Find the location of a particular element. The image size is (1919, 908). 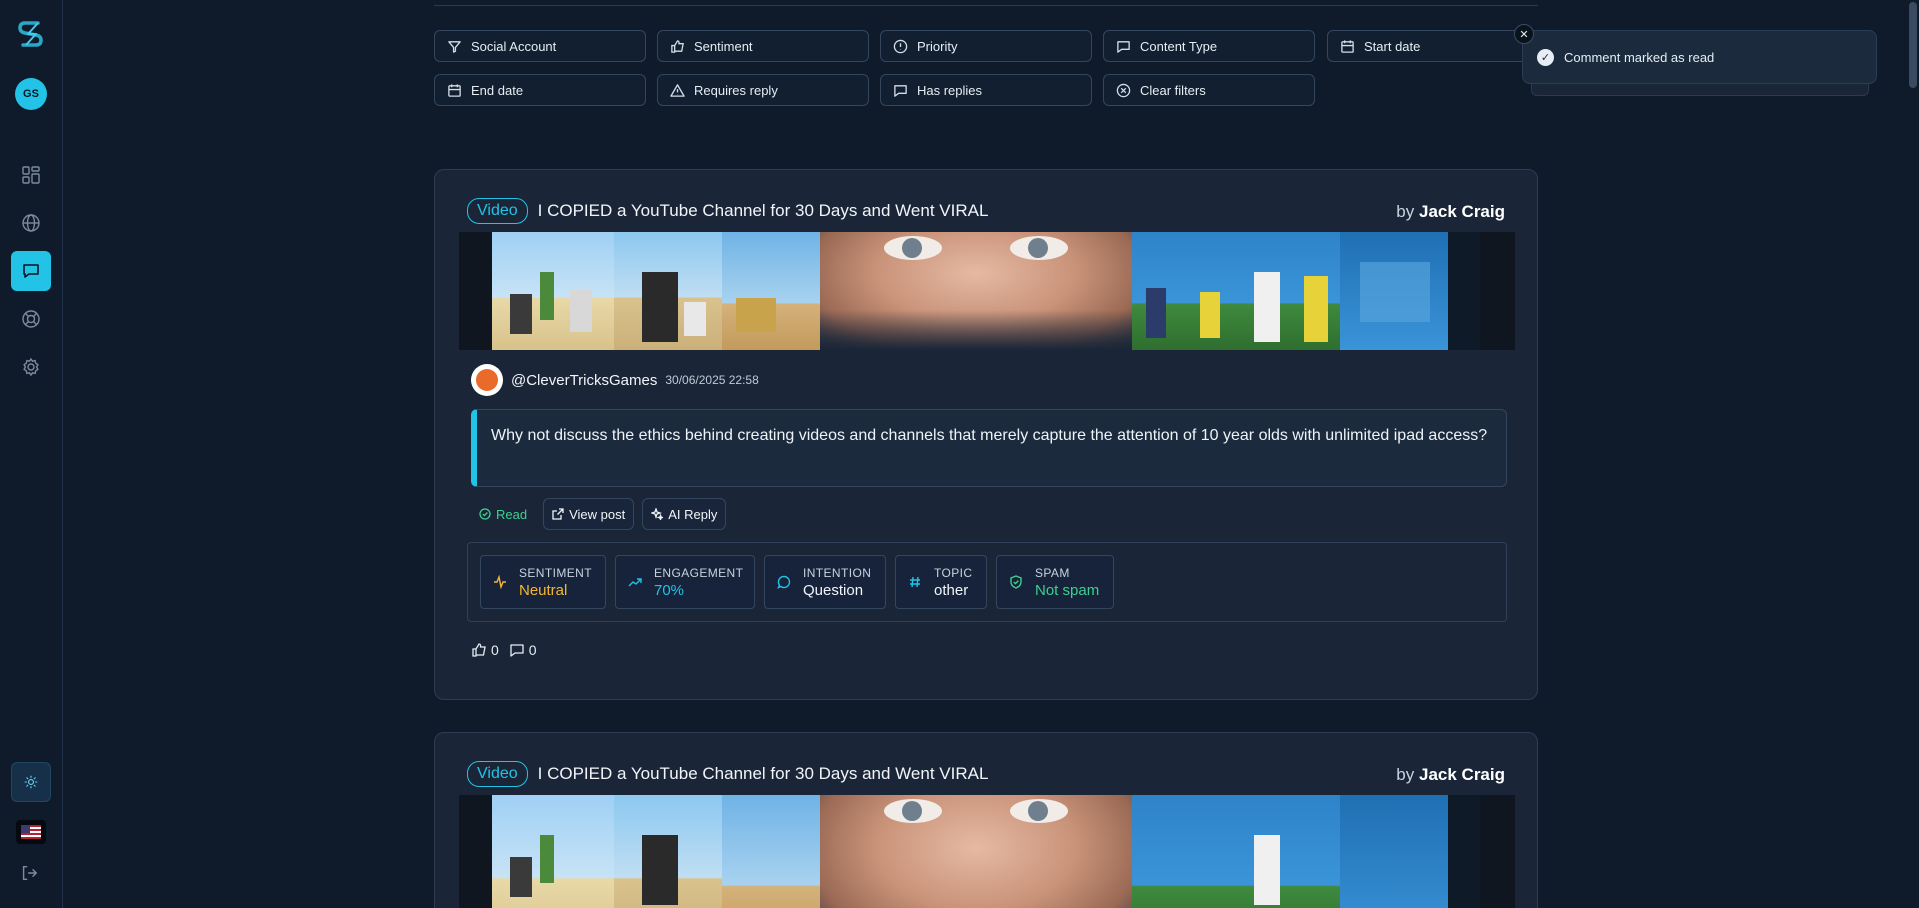

filter-priority: Priority is located at coordinates (986, 46).